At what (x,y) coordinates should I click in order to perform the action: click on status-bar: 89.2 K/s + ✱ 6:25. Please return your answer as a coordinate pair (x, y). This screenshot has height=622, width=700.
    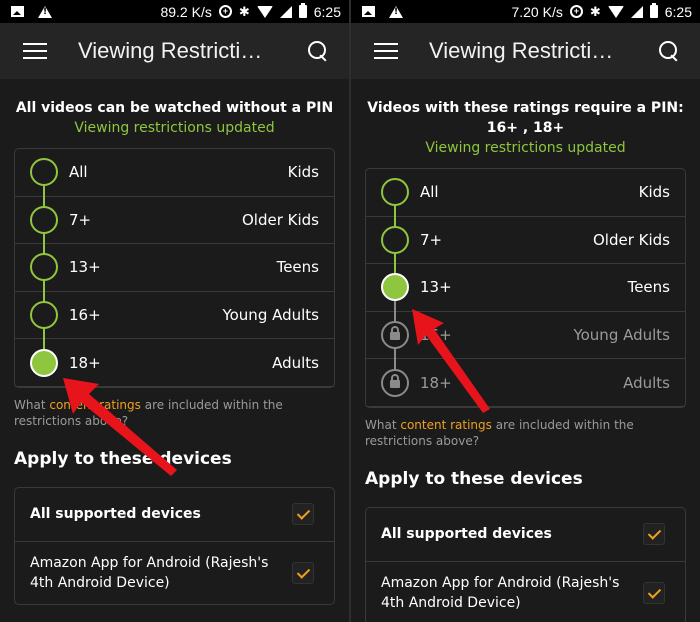
    Looking at the image, I should click on (174, 11).